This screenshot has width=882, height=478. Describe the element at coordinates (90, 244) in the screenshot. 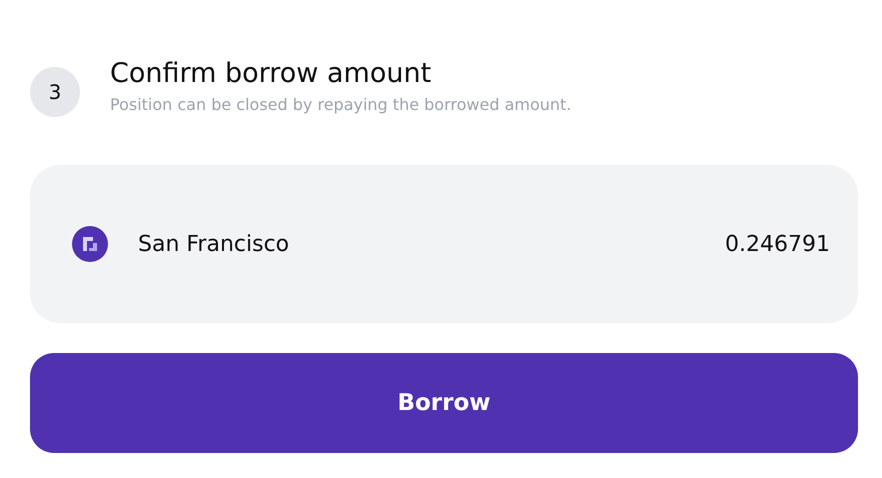

I see `token-icon` at that location.